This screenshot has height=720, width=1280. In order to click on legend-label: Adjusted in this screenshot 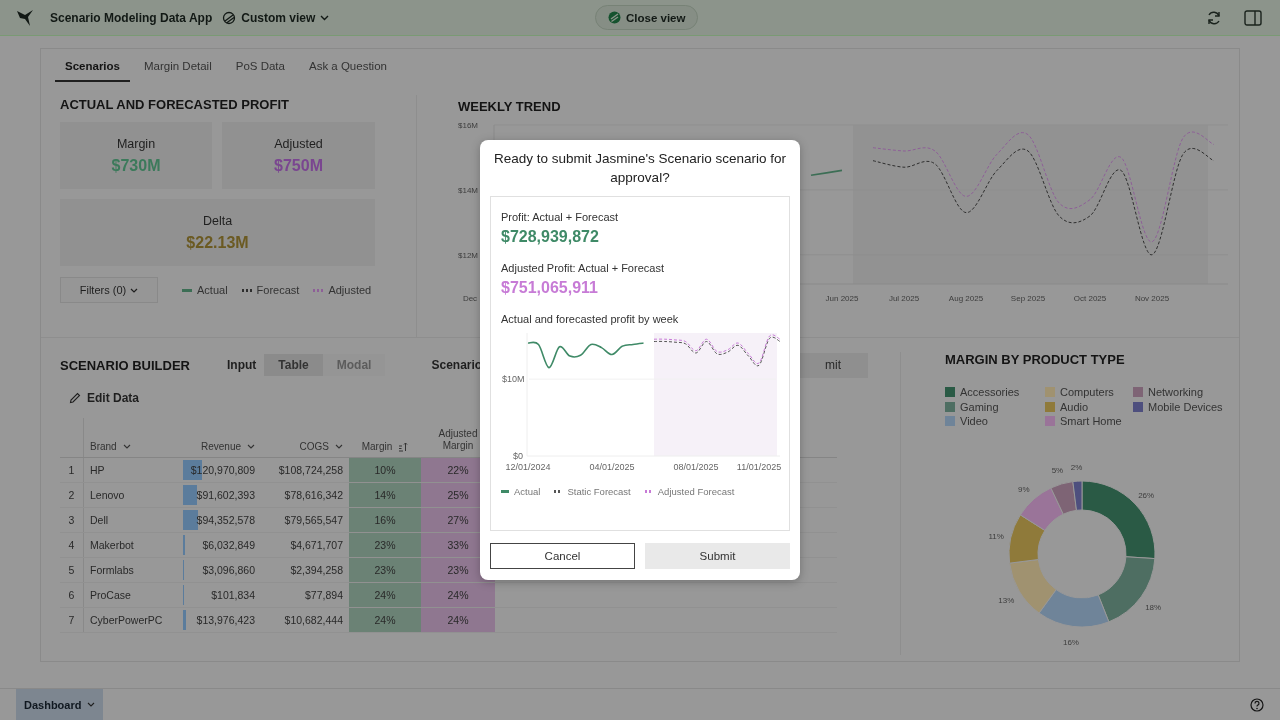, I will do `click(350, 290)`.